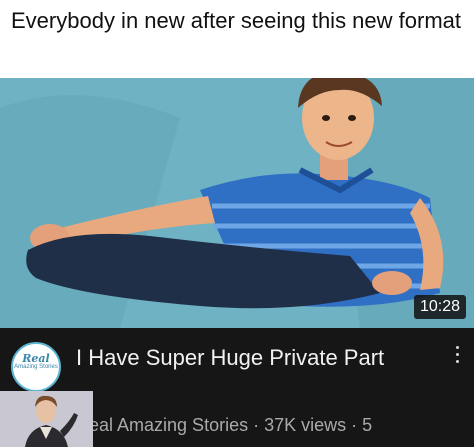 Image resolution: width=474 pixels, height=447 pixels. Describe the element at coordinates (457, 358) in the screenshot. I see `more-vert-icon` at that location.